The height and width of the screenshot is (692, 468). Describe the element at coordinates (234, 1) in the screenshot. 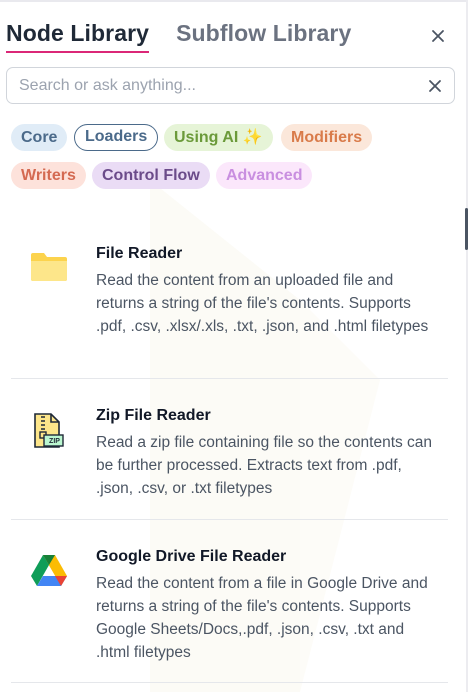

I see `top-divider` at that location.